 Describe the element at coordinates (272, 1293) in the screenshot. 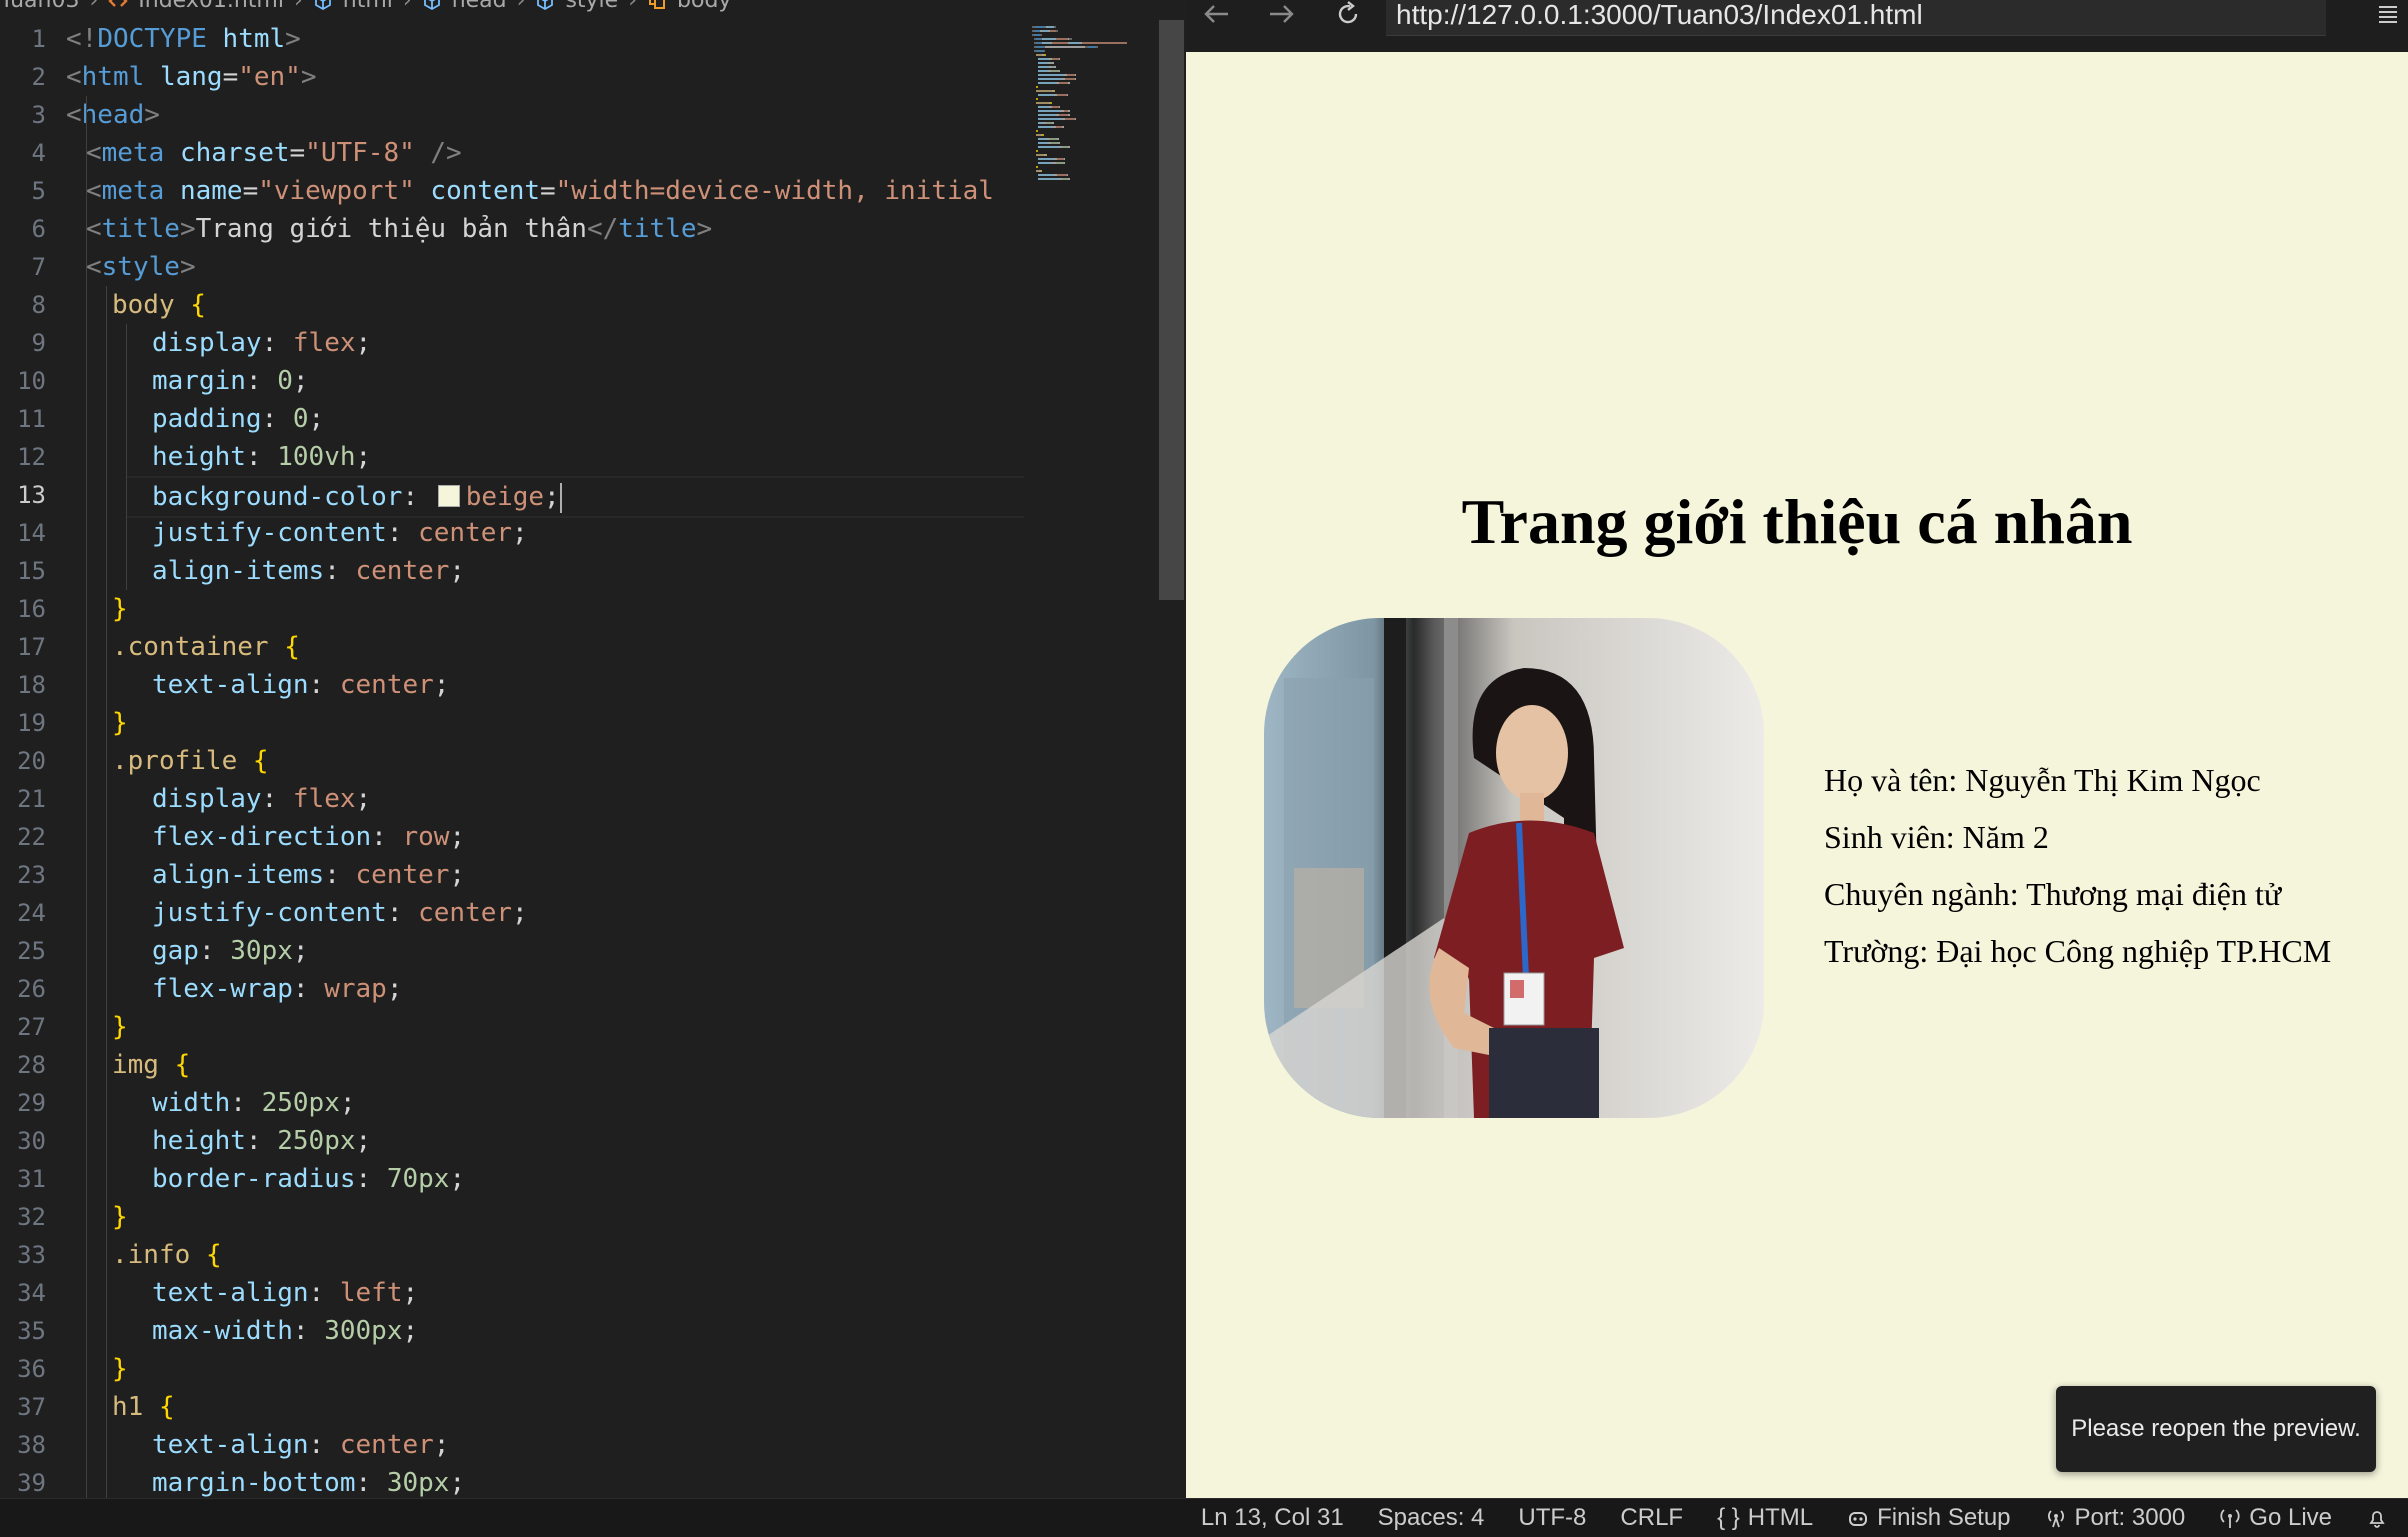

I see `code-line: text-align: left;` at that location.